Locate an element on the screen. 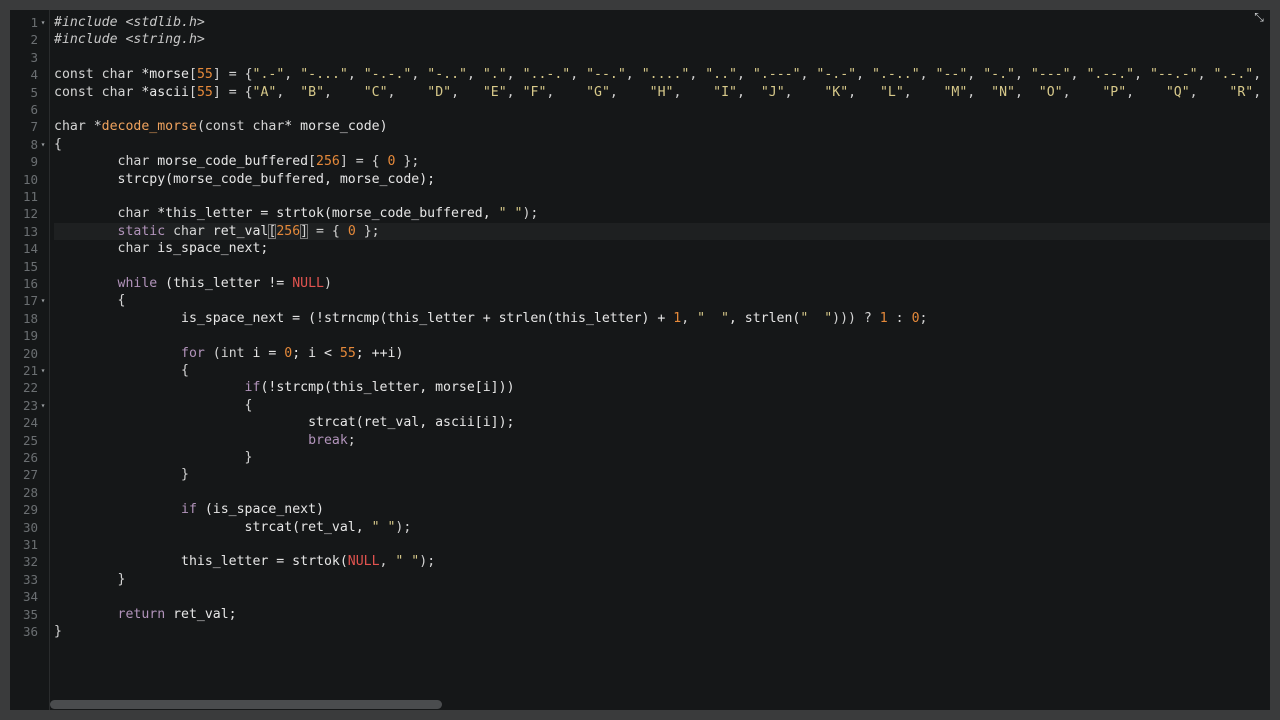 The height and width of the screenshot is (720, 1280). horizontal-scrollbar is located at coordinates (660, 704).